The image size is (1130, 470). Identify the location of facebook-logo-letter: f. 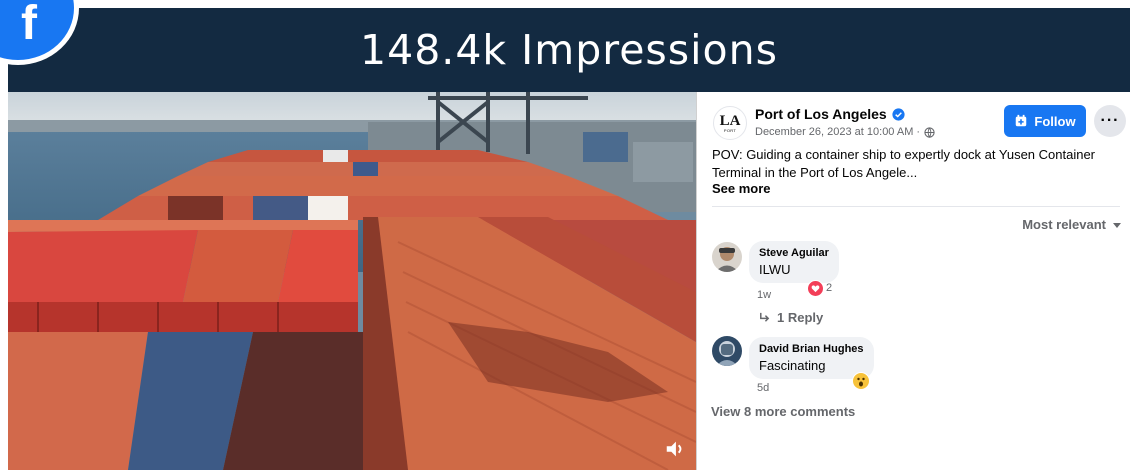
(29, 25).